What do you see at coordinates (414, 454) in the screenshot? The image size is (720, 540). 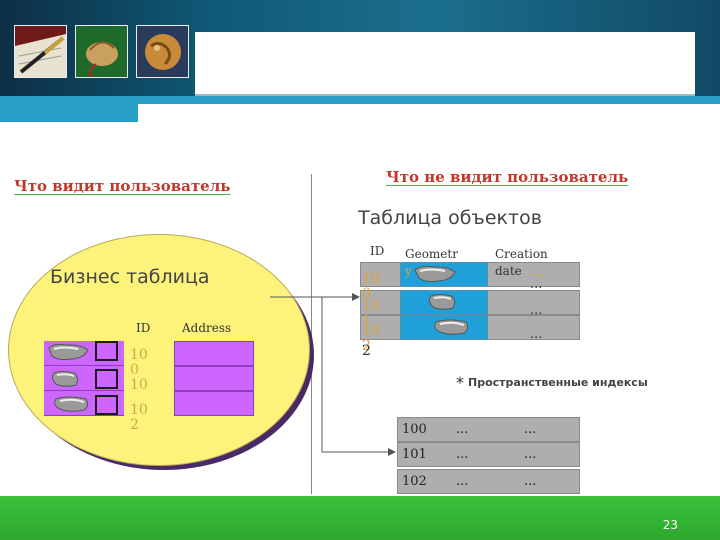 I see `spatial-index-id: 101` at bounding box center [414, 454].